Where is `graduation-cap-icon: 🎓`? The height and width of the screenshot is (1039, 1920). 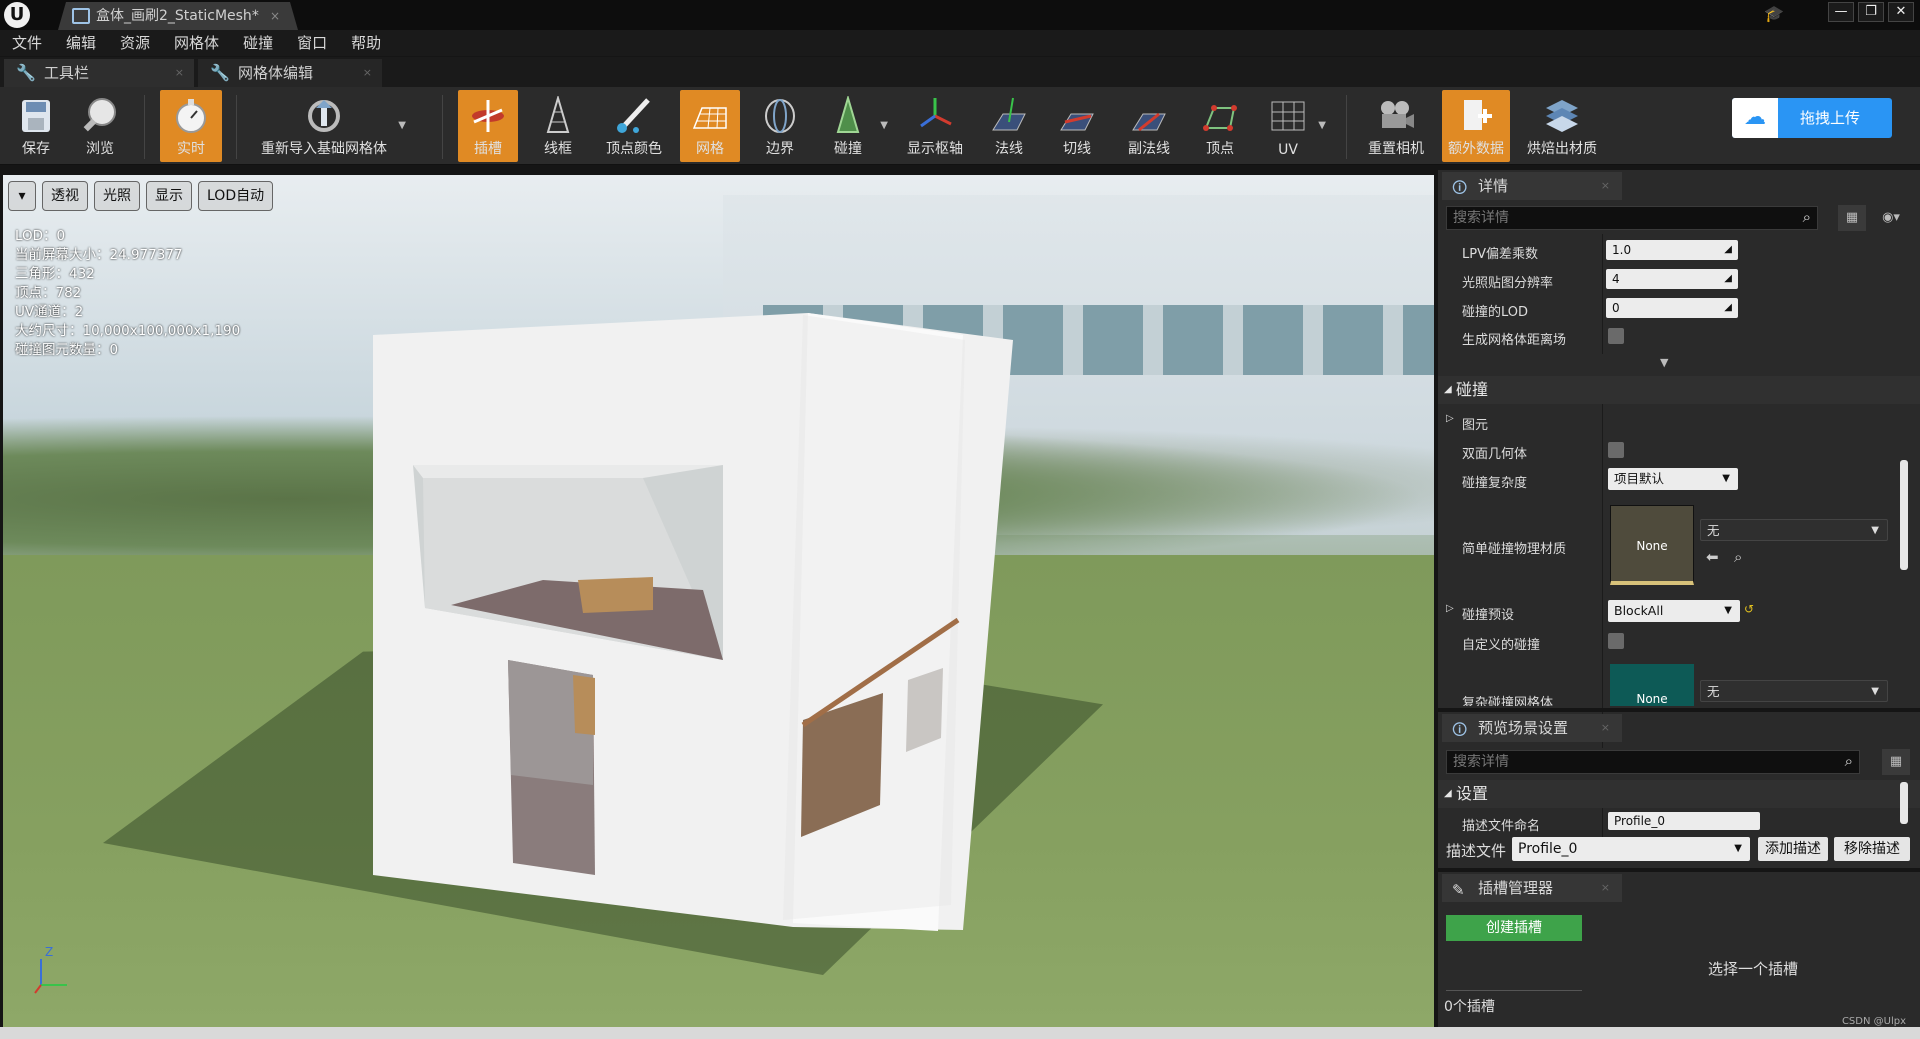 graduation-cap-icon: 🎓 is located at coordinates (1776, 14).